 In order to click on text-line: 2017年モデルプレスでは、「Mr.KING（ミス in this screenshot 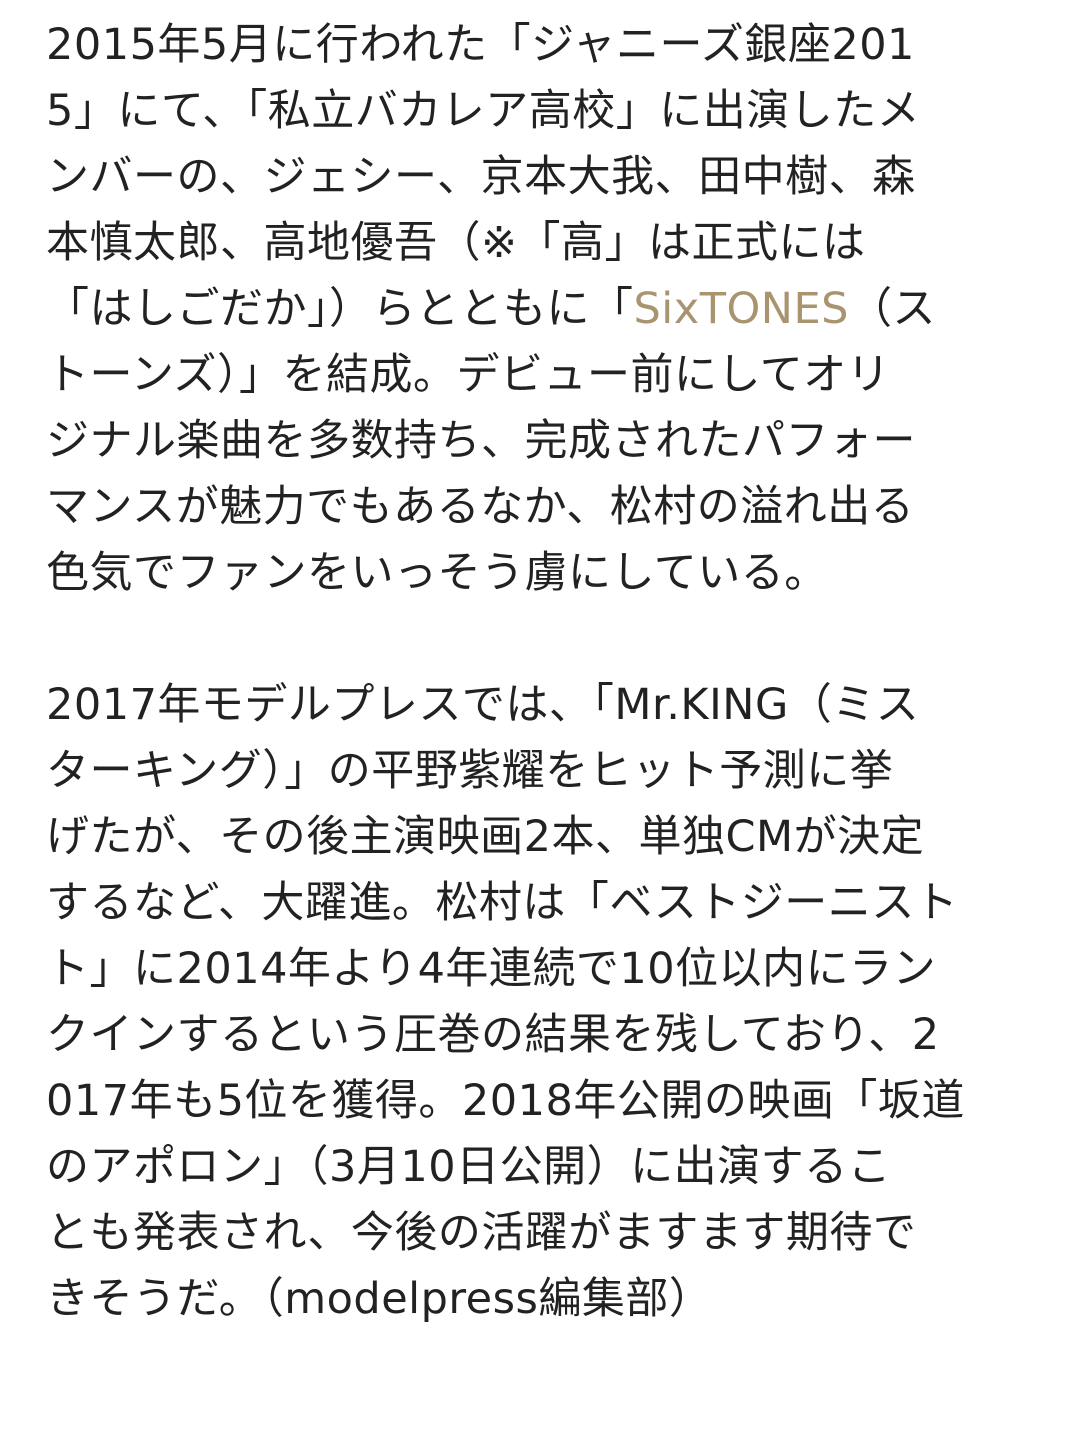, I will do `click(483, 705)`.